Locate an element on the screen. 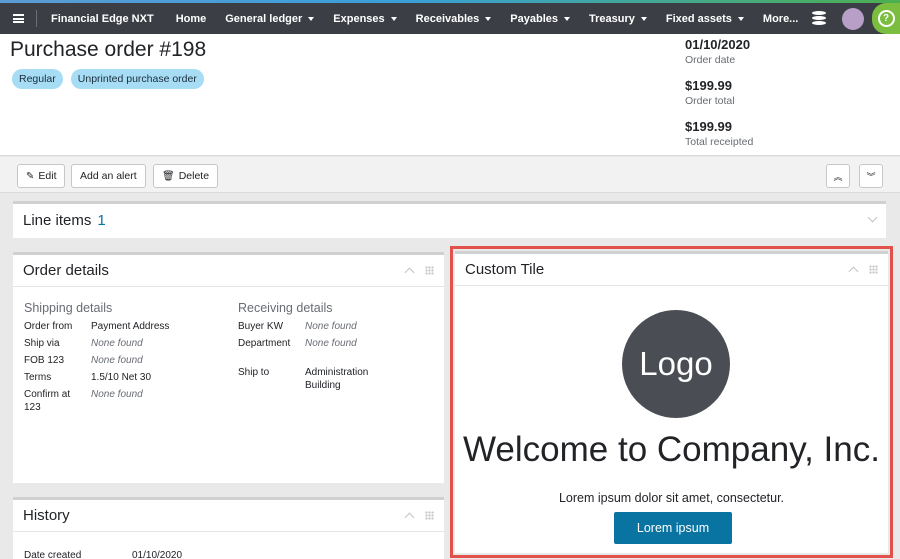 The image size is (900, 559). lorem-ipsum-label: Lorem ipsum is located at coordinates (673, 528).